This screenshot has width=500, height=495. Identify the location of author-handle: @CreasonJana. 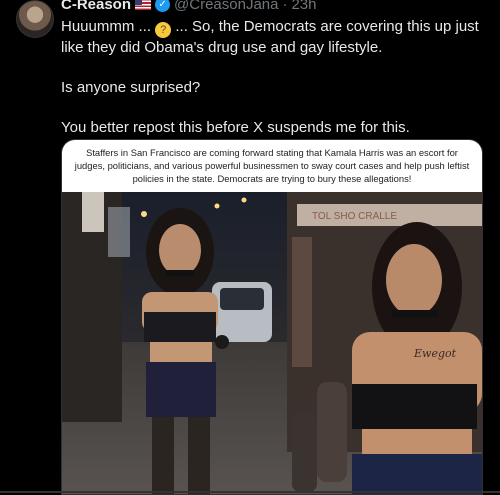
(226, 6).